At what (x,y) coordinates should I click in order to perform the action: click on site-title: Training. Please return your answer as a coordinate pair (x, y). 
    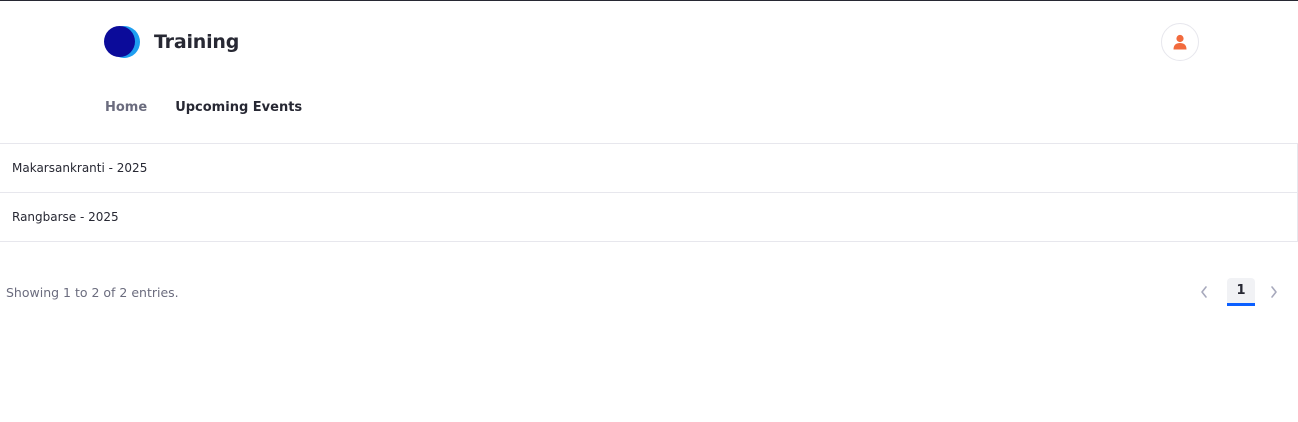
    Looking at the image, I should click on (196, 42).